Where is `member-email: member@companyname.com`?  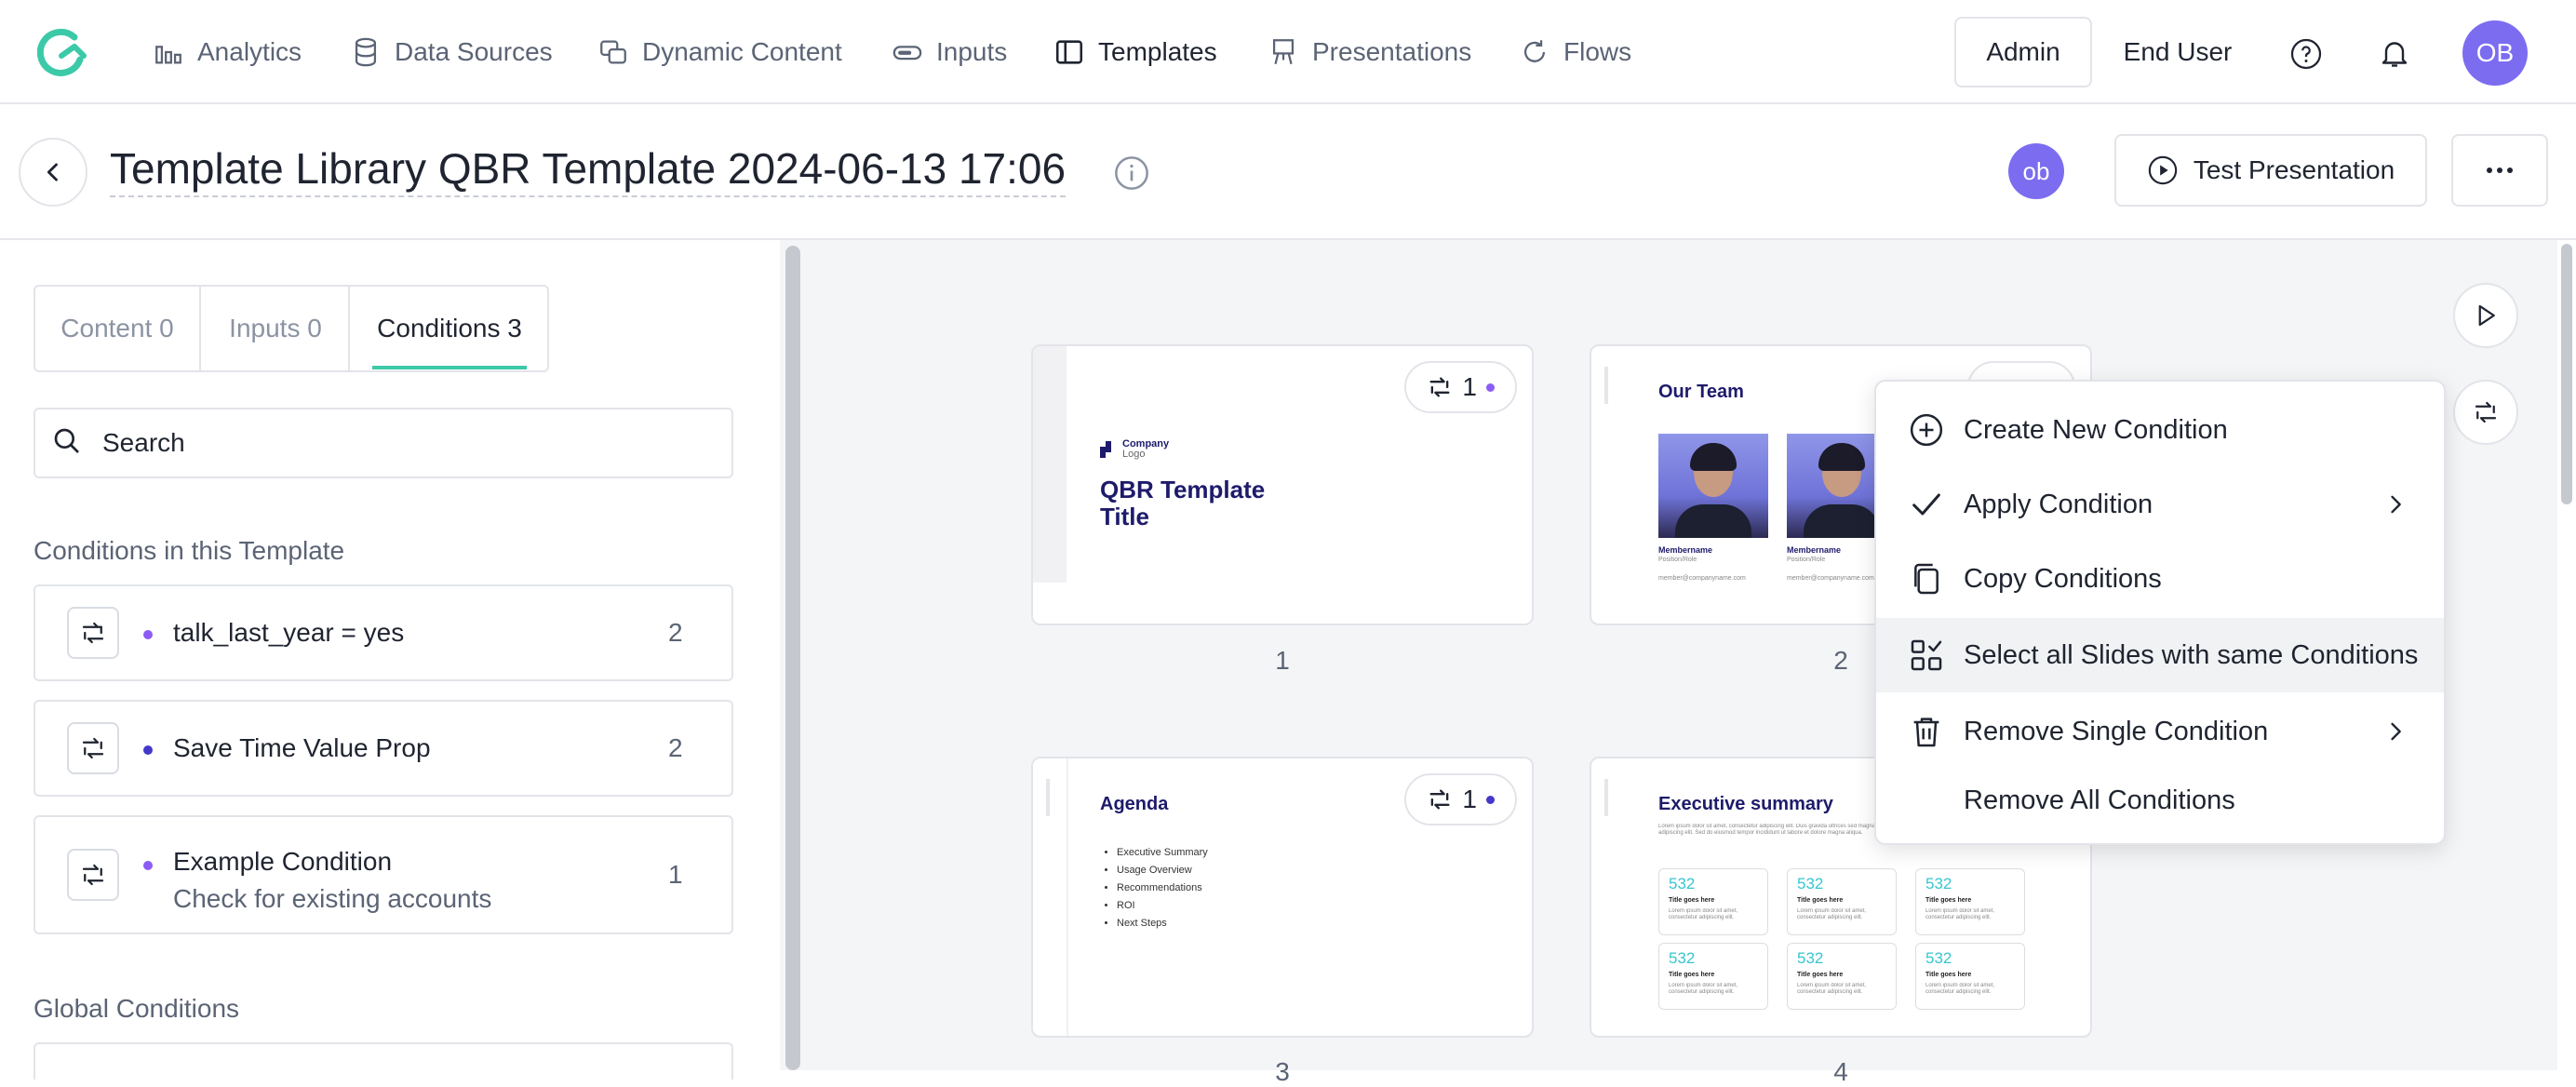 member-email: member@companyname.com is located at coordinates (1830, 578).